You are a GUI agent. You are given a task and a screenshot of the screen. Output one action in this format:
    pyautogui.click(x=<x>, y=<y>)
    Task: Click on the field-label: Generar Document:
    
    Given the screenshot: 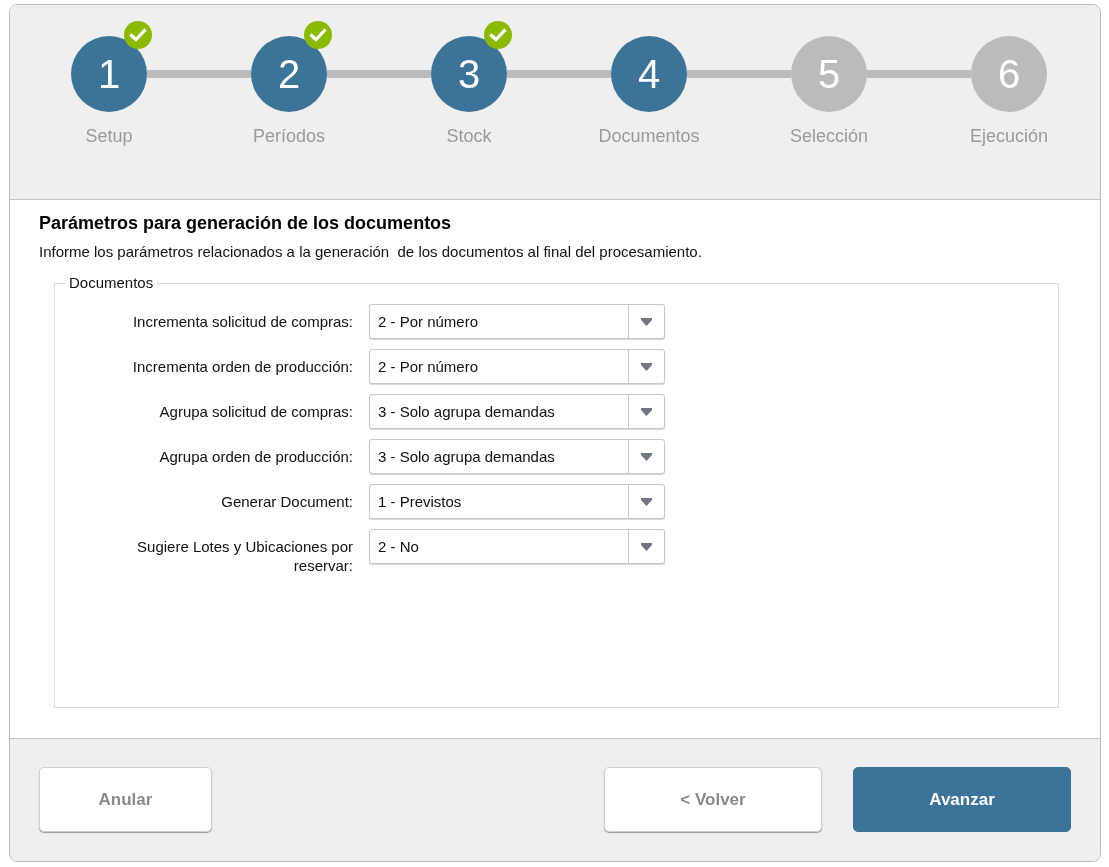 What is the action you would take?
    pyautogui.click(x=286, y=501)
    